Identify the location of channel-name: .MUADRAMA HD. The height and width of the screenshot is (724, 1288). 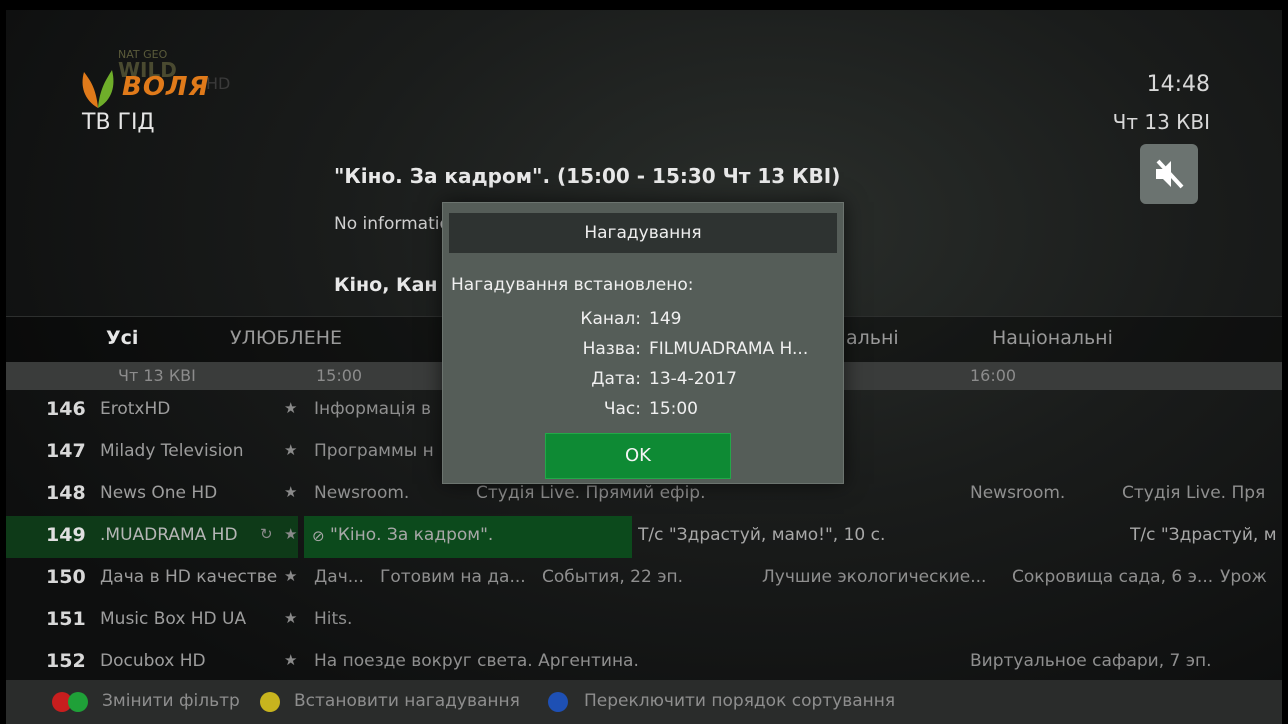
(169, 535).